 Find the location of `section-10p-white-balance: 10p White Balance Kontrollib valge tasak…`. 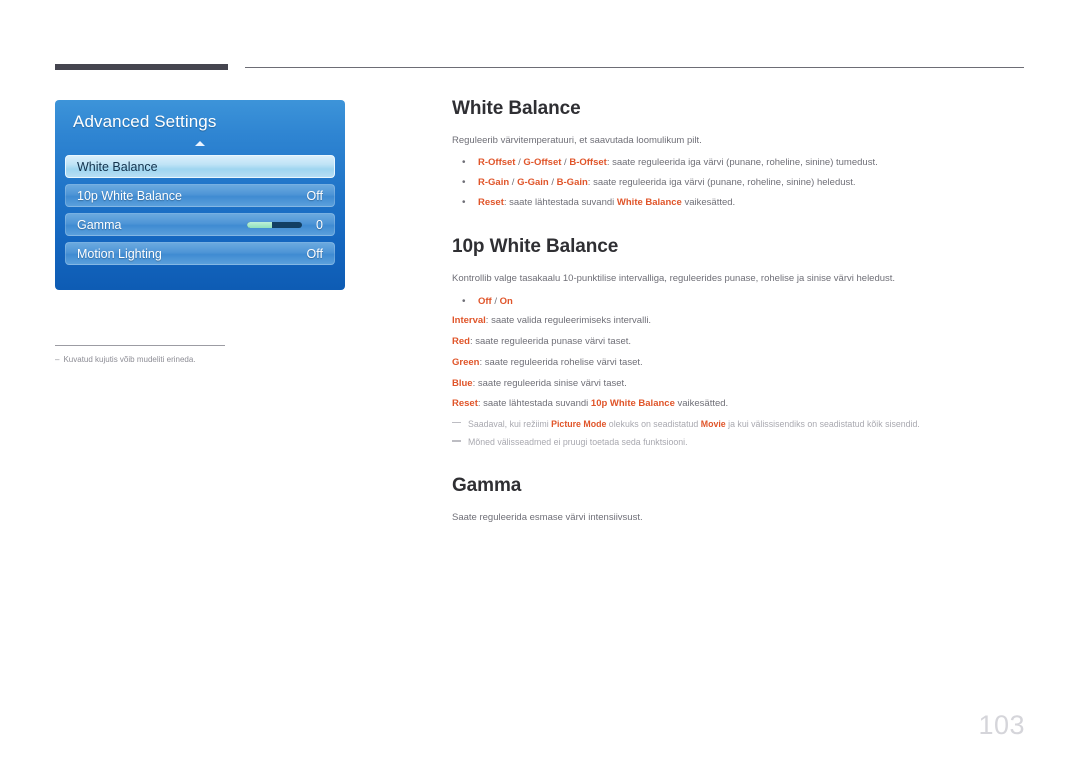

section-10p-white-balance: 10p White Balance Kontrollib valge tasak… is located at coordinates (739, 342).